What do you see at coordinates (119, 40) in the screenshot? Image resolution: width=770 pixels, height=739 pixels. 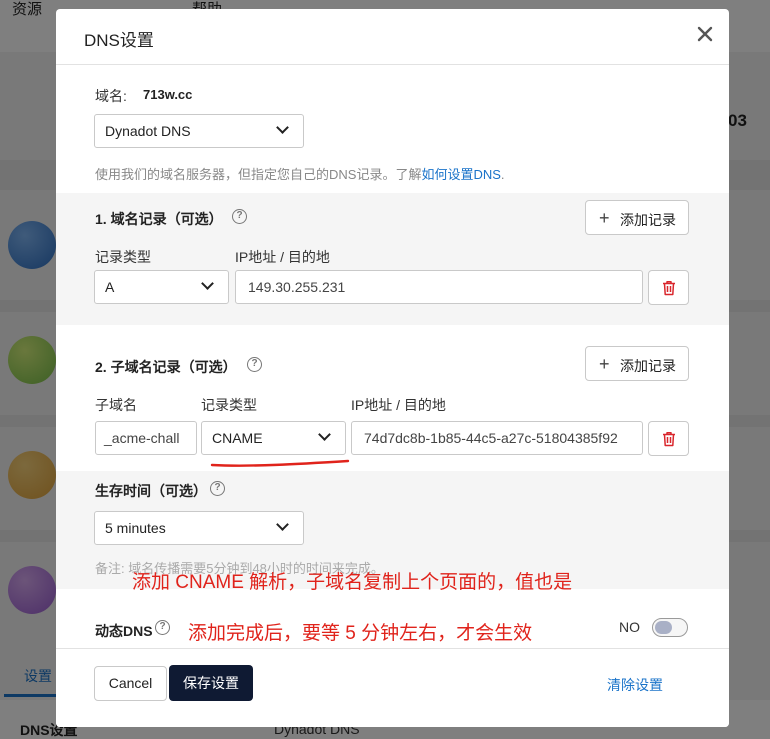 I see `modal-title: DNS设置` at bounding box center [119, 40].